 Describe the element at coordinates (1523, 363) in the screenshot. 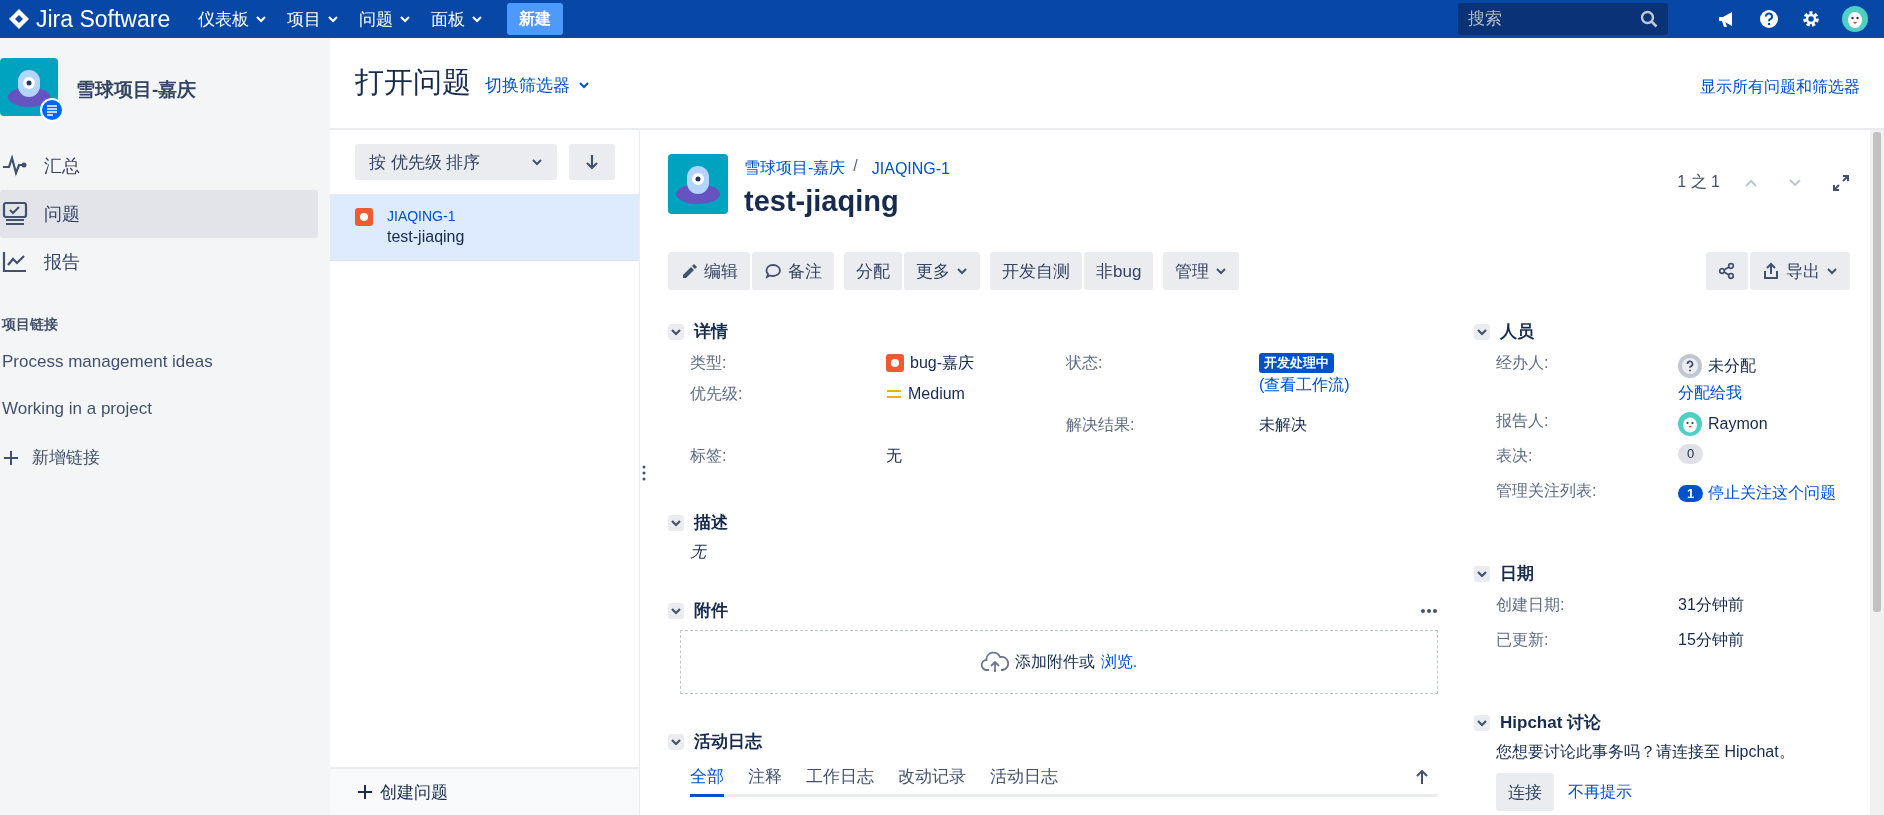

I see `field-label: 经办人:` at that location.